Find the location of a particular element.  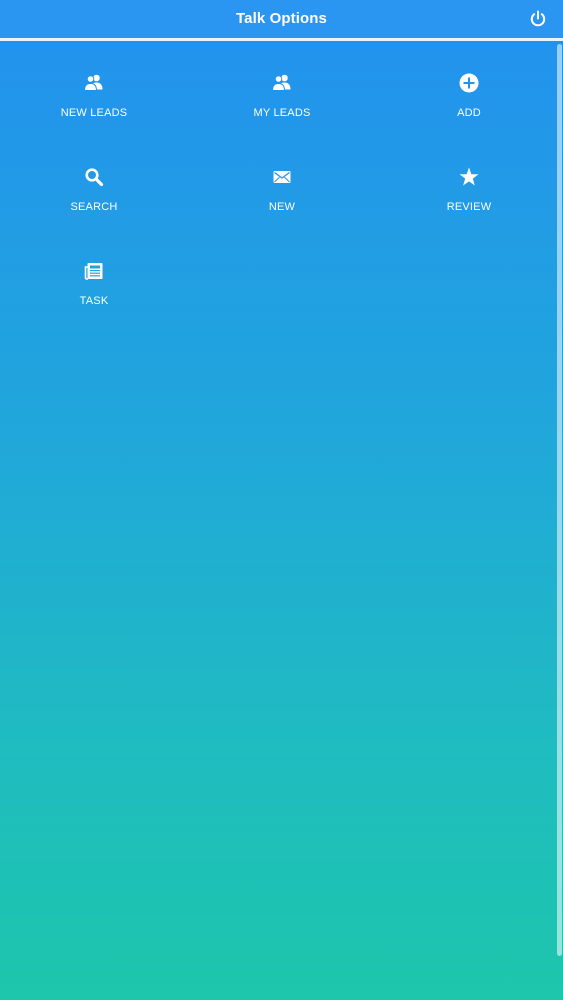

power-icon is located at coordinates (538, 19).